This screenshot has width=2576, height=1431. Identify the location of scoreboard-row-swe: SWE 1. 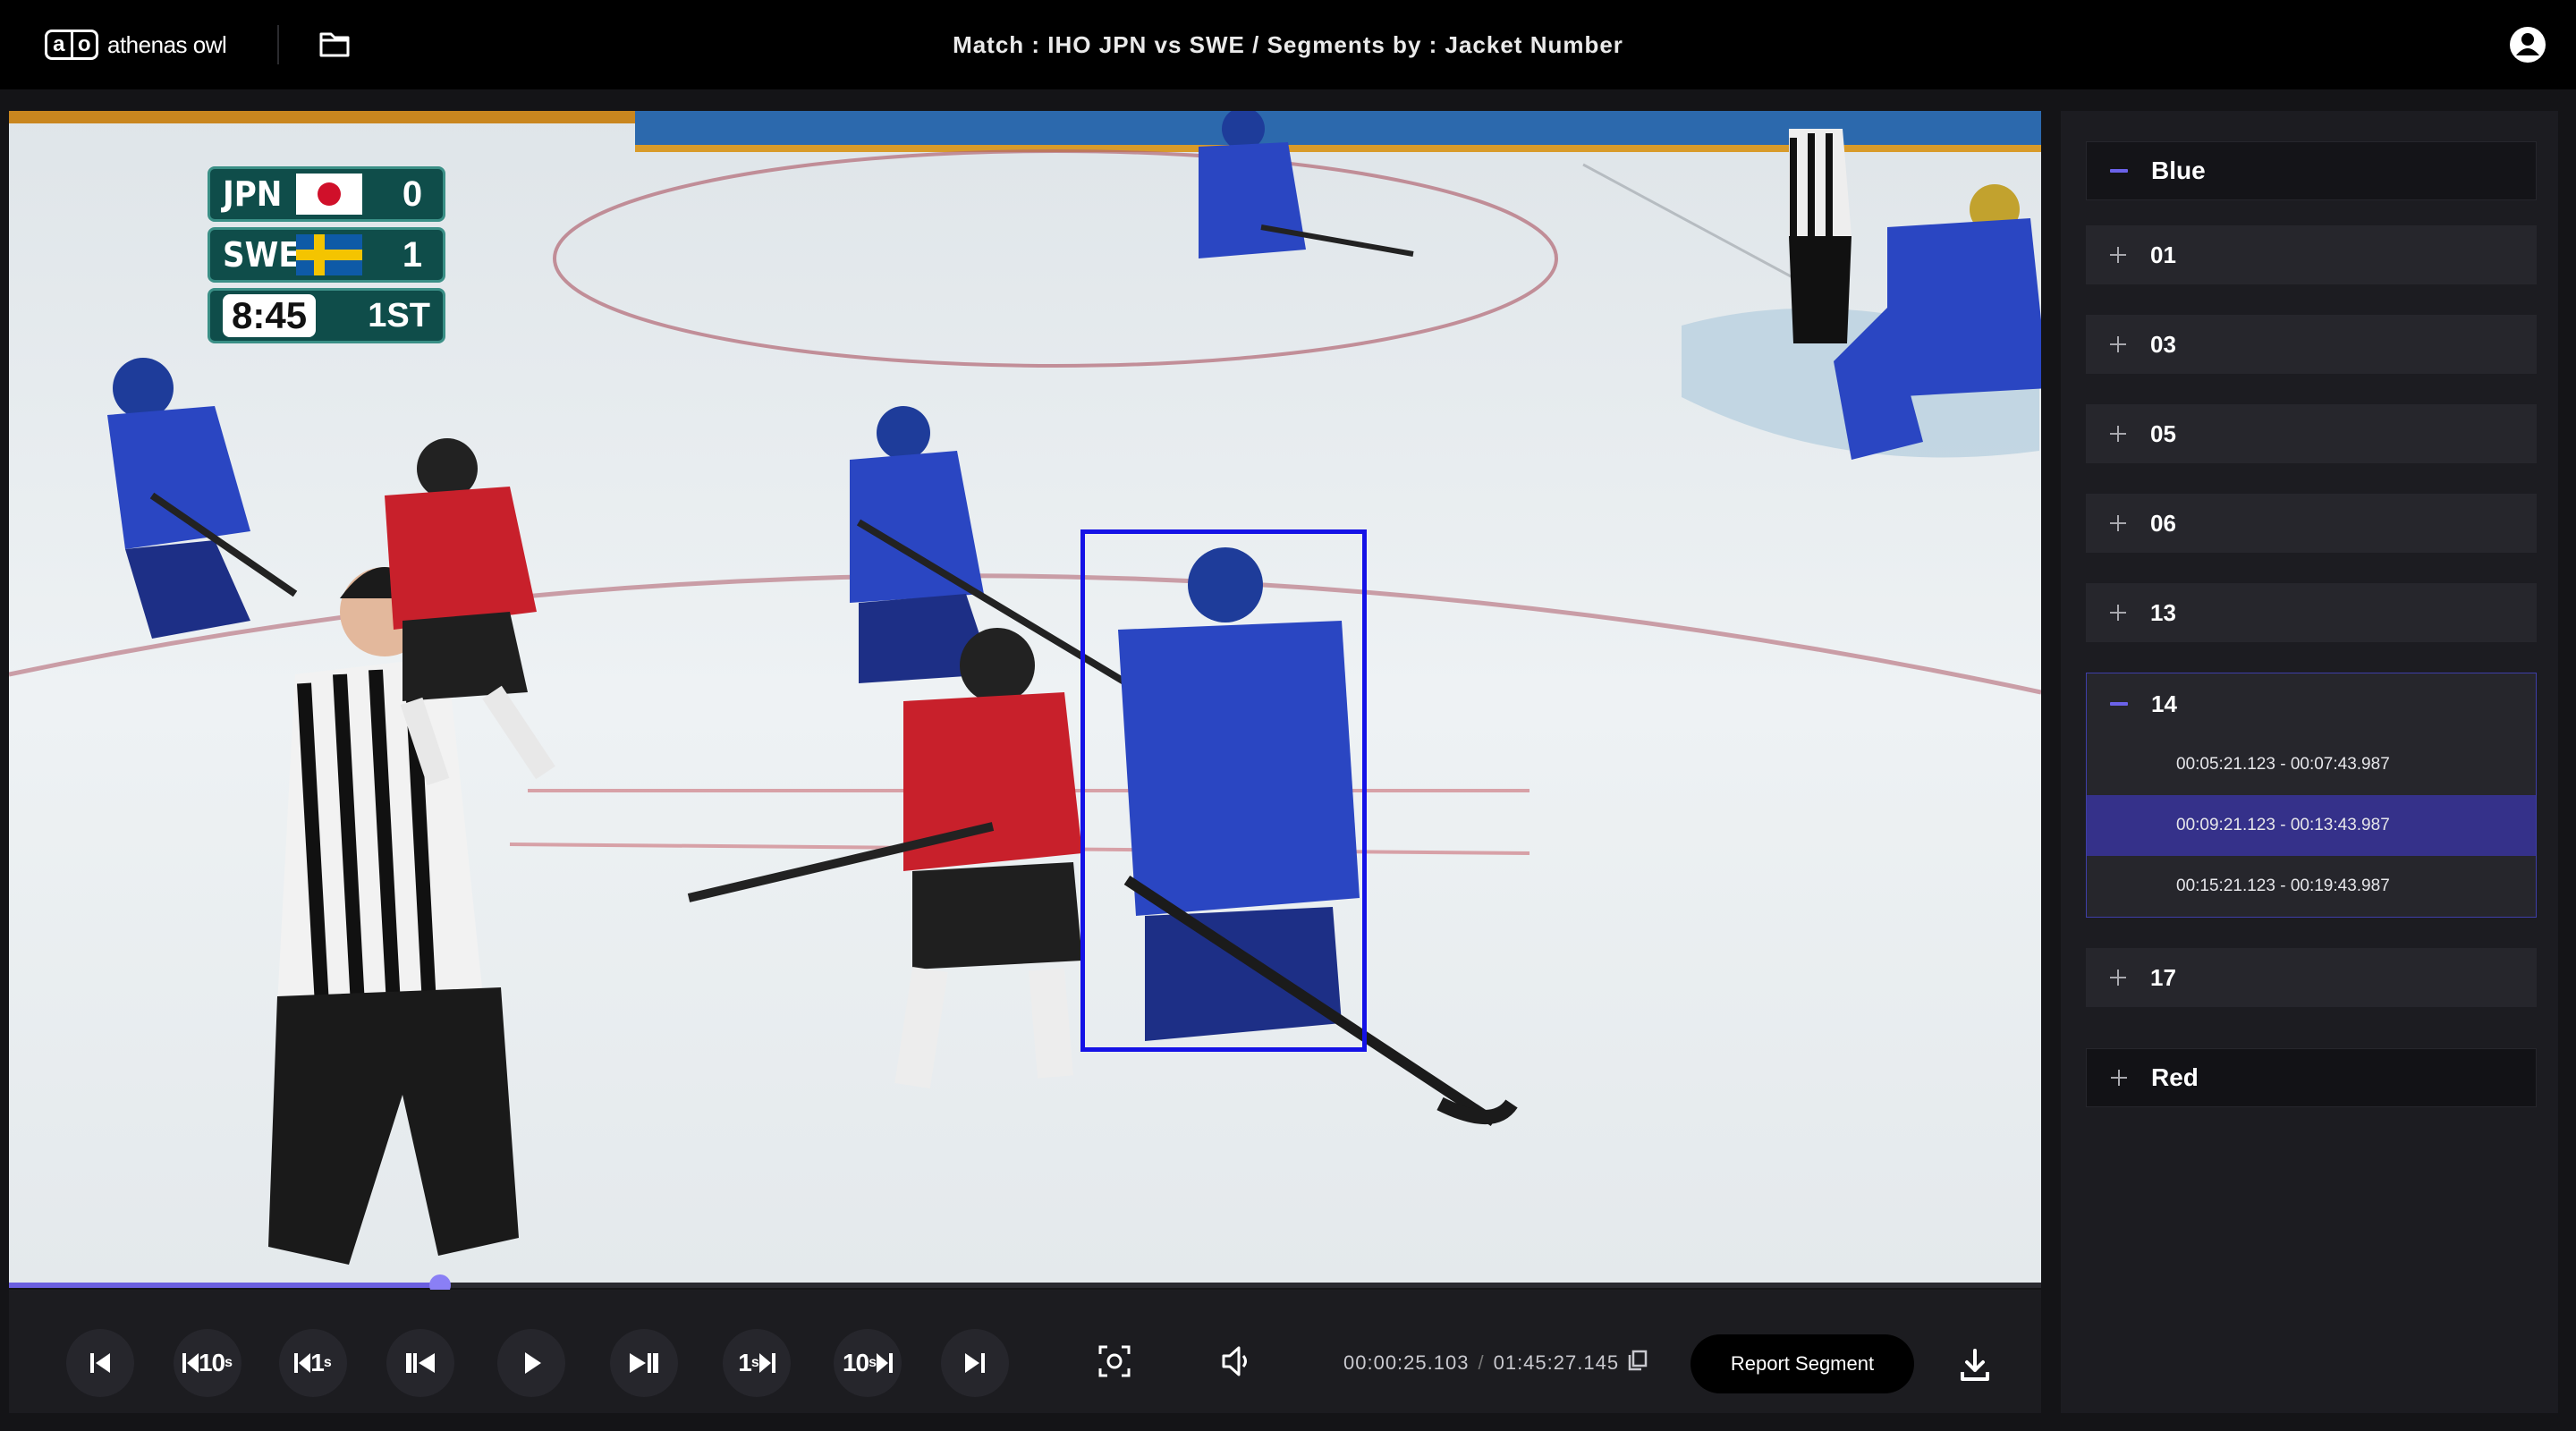
(326, 255).